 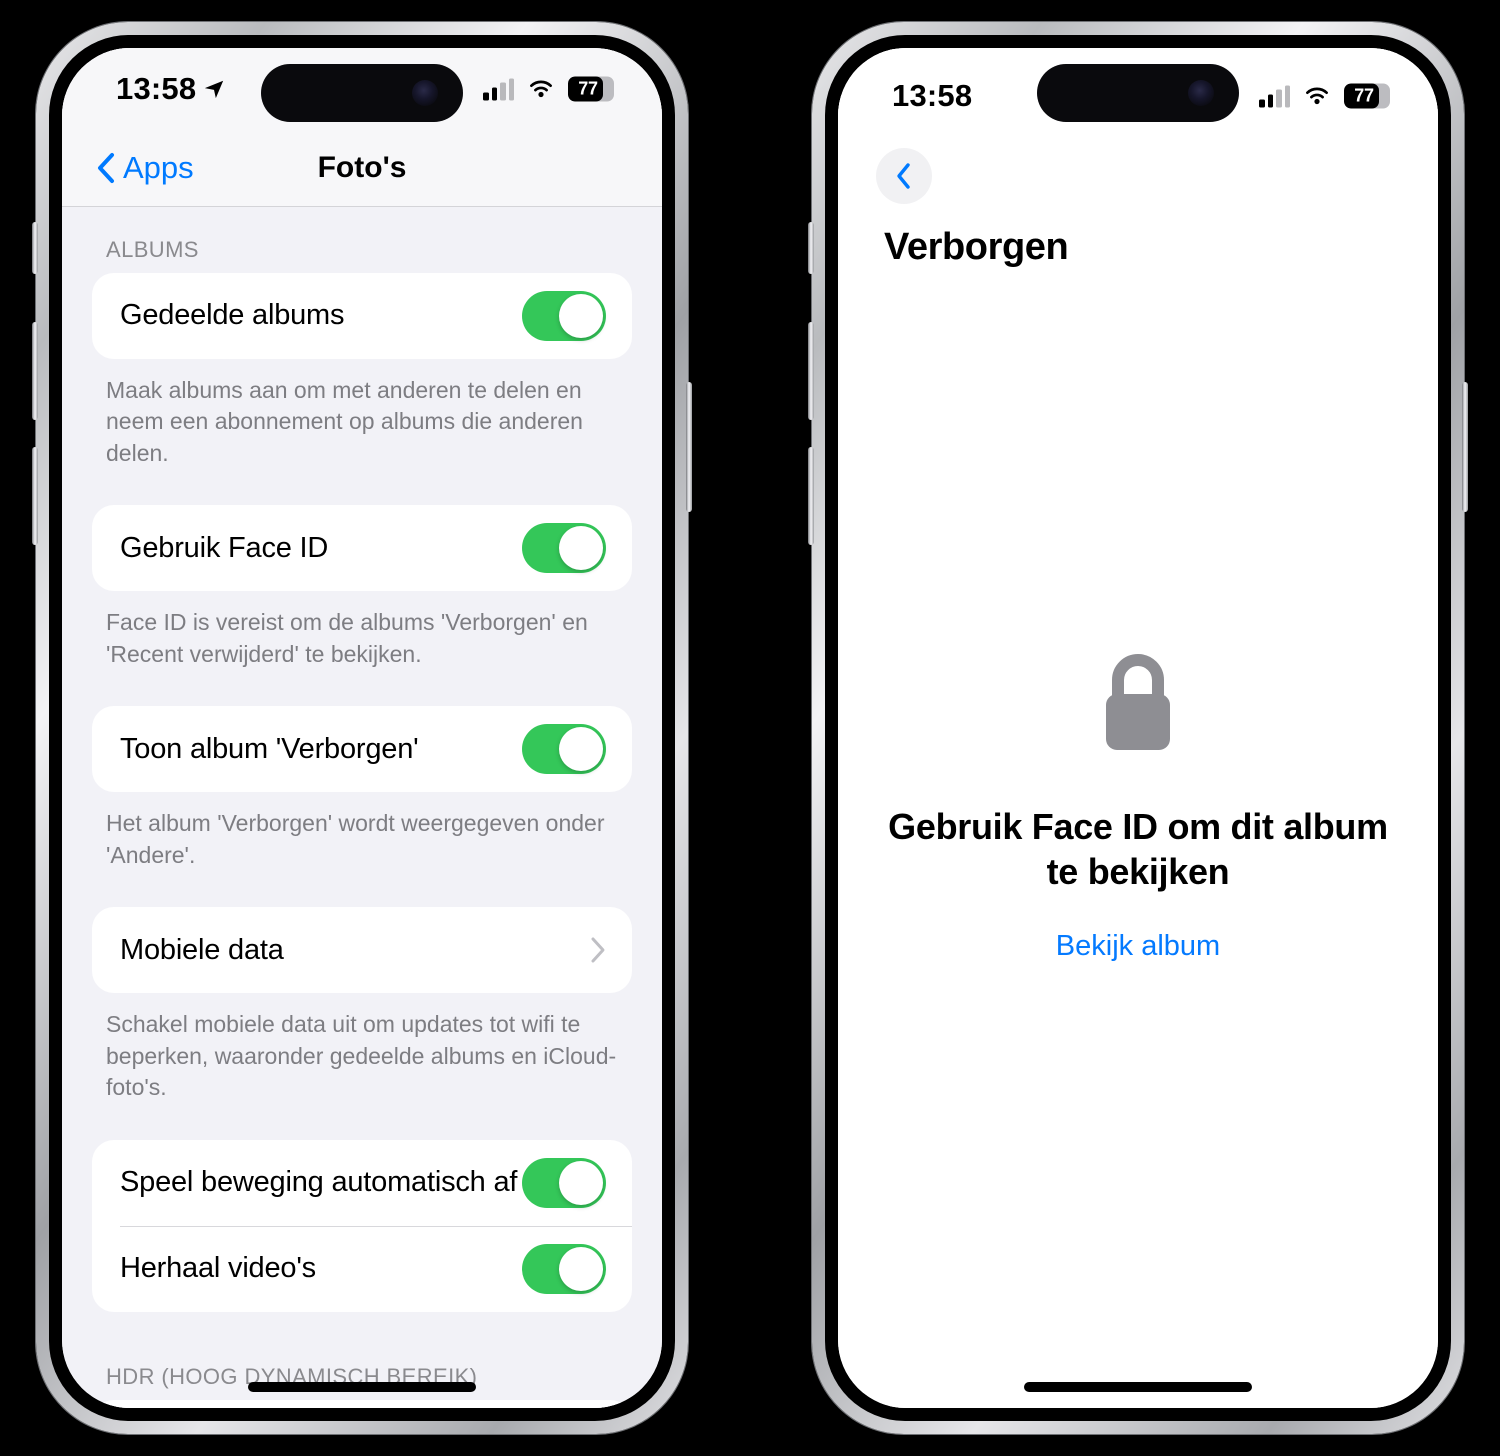 I want to click on locked-album-heading: Gebruik Face ID om dit album te bekijken, so click(x=1138, y=849).